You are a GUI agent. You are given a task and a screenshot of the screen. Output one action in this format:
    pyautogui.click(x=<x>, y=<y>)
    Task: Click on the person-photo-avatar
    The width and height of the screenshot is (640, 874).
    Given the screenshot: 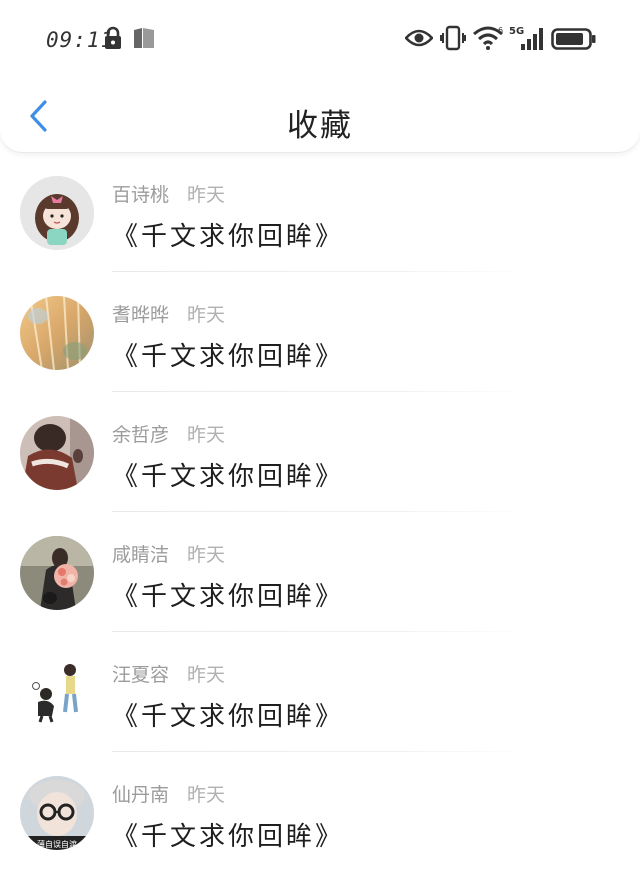 What is the action you would take?
    pyautogui.click(x=57, y=453)
    